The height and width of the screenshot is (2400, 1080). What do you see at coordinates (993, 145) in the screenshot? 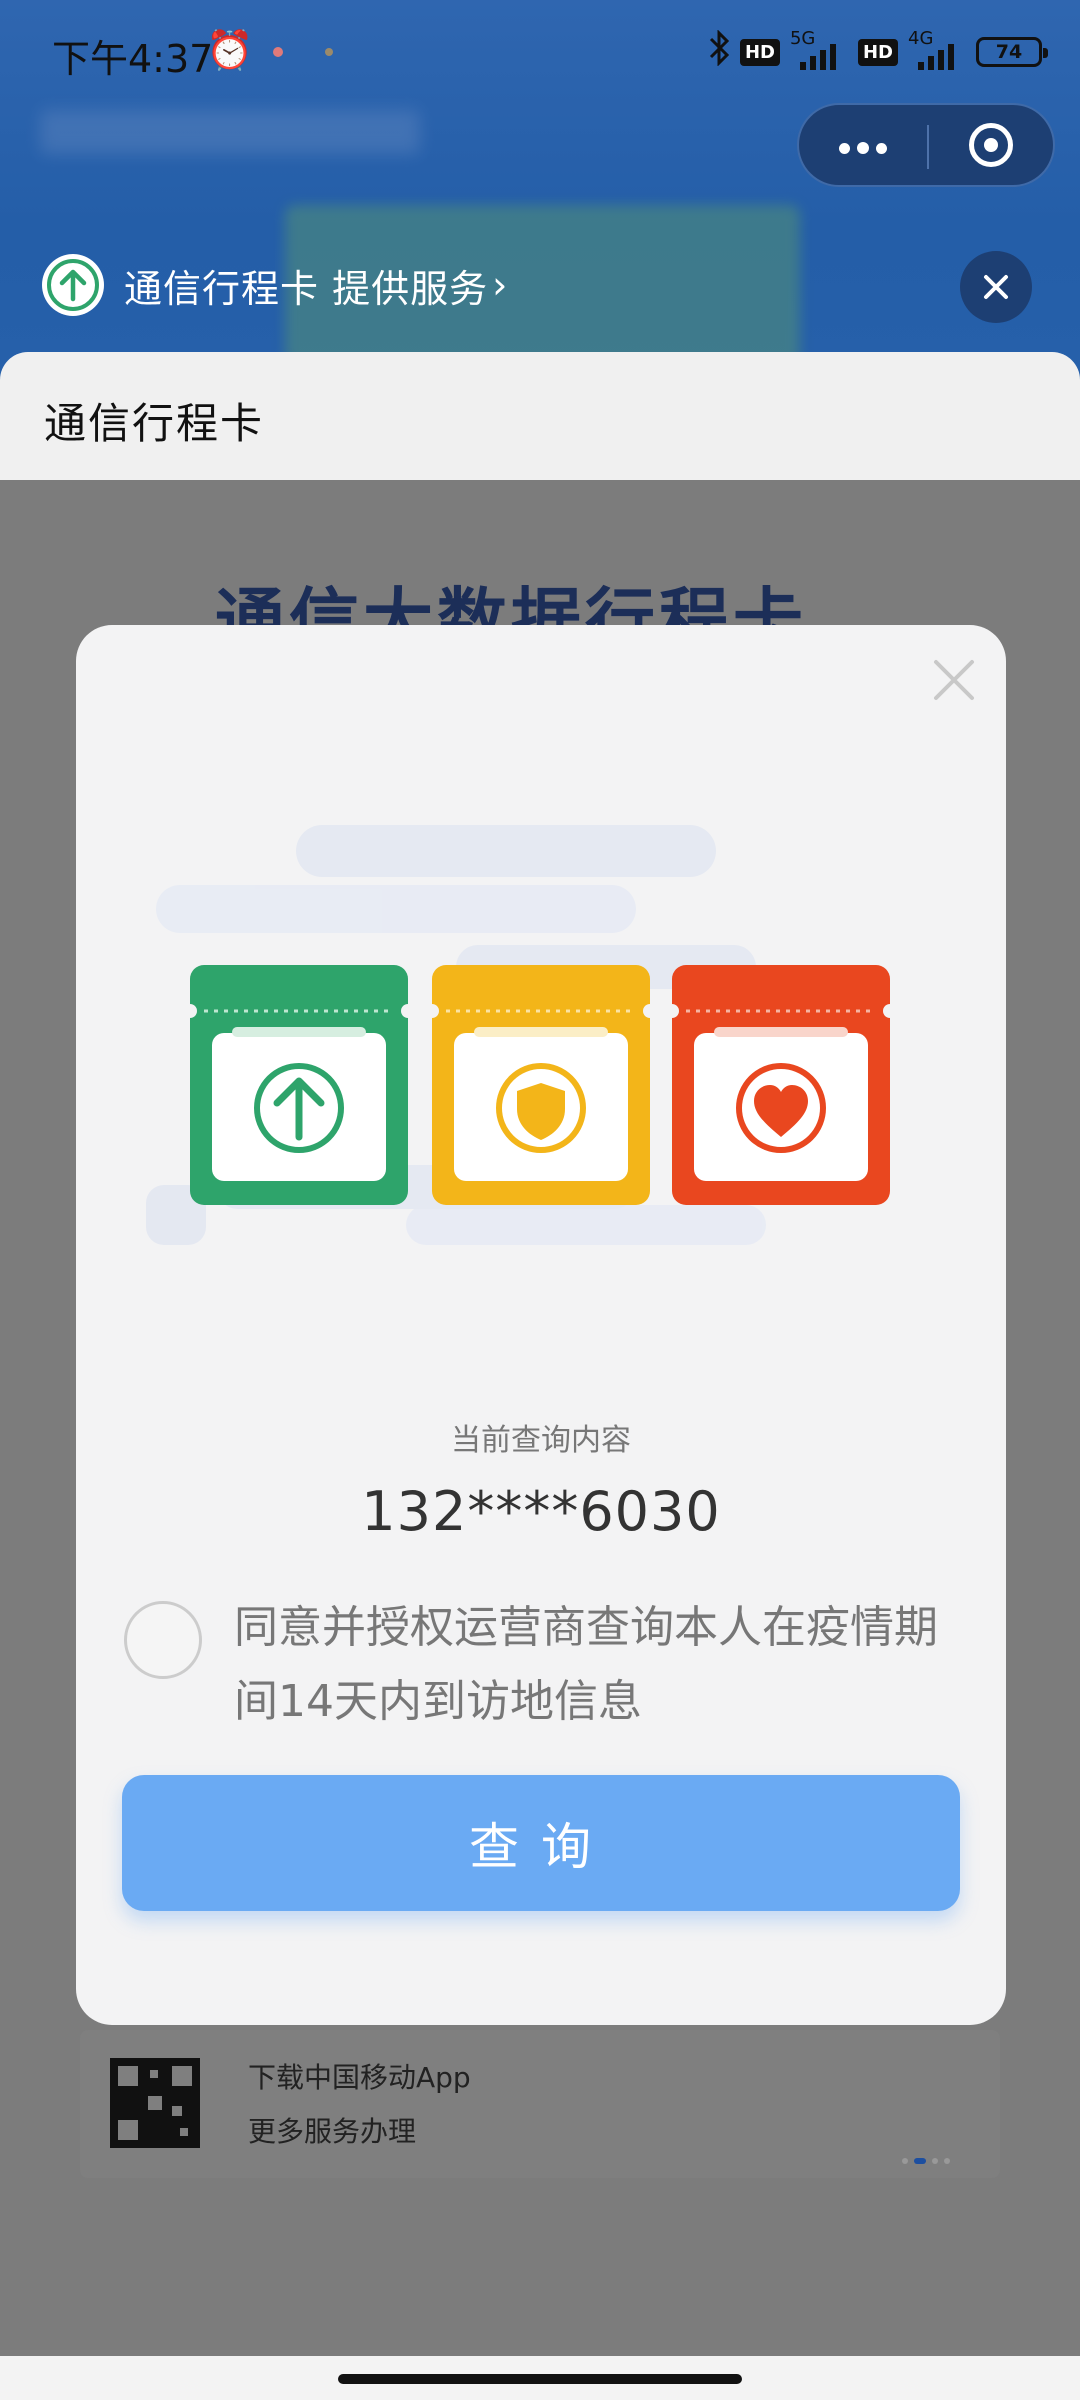
I see `target-icon` at bounding box center [993, 145].